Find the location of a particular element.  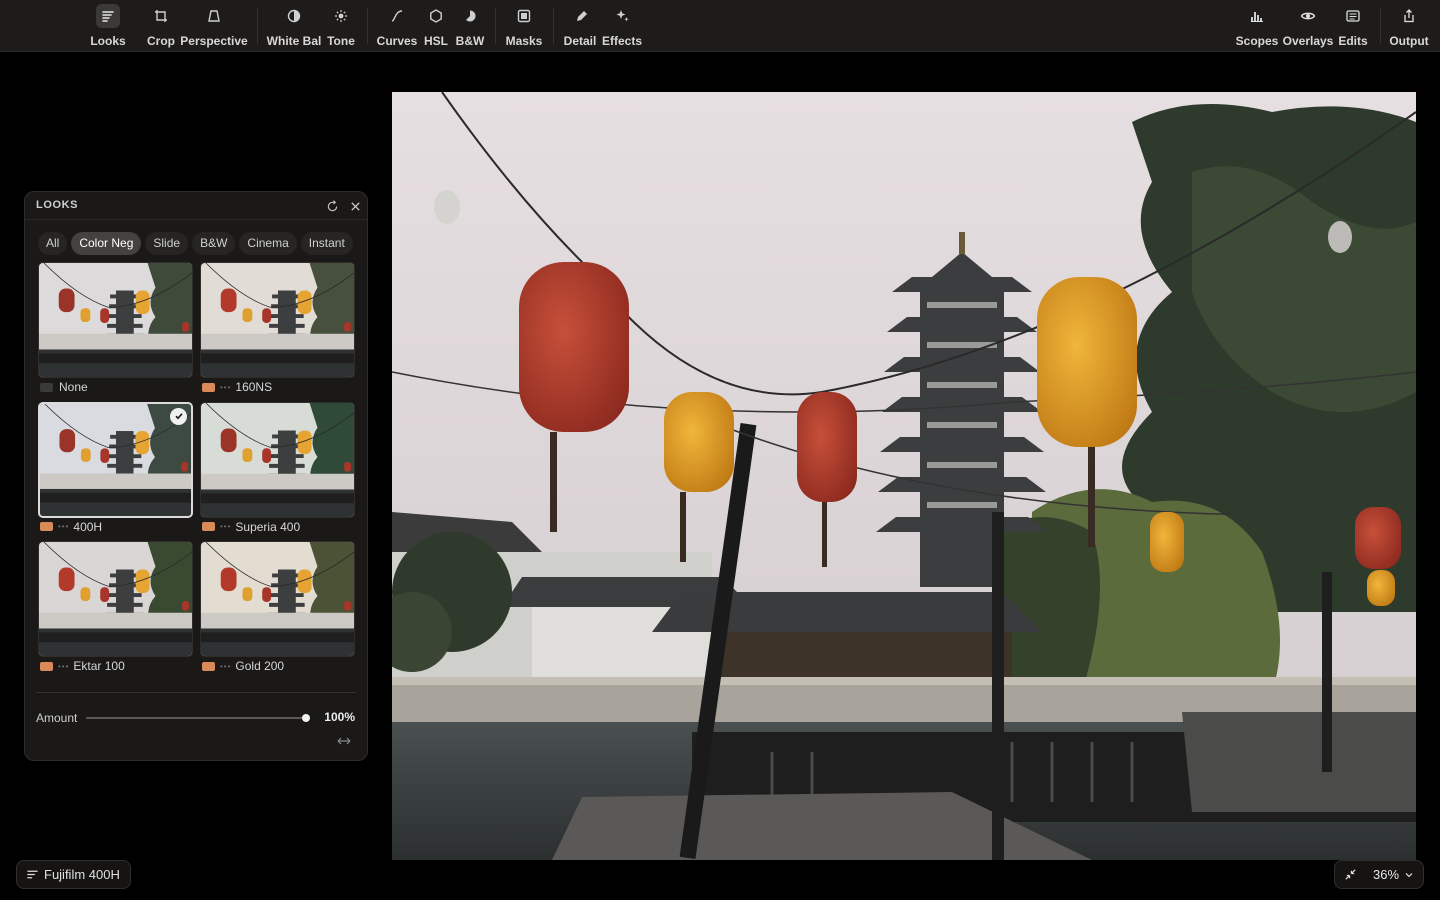

tool-label: Overlays is located at coordinates (1308, 41).